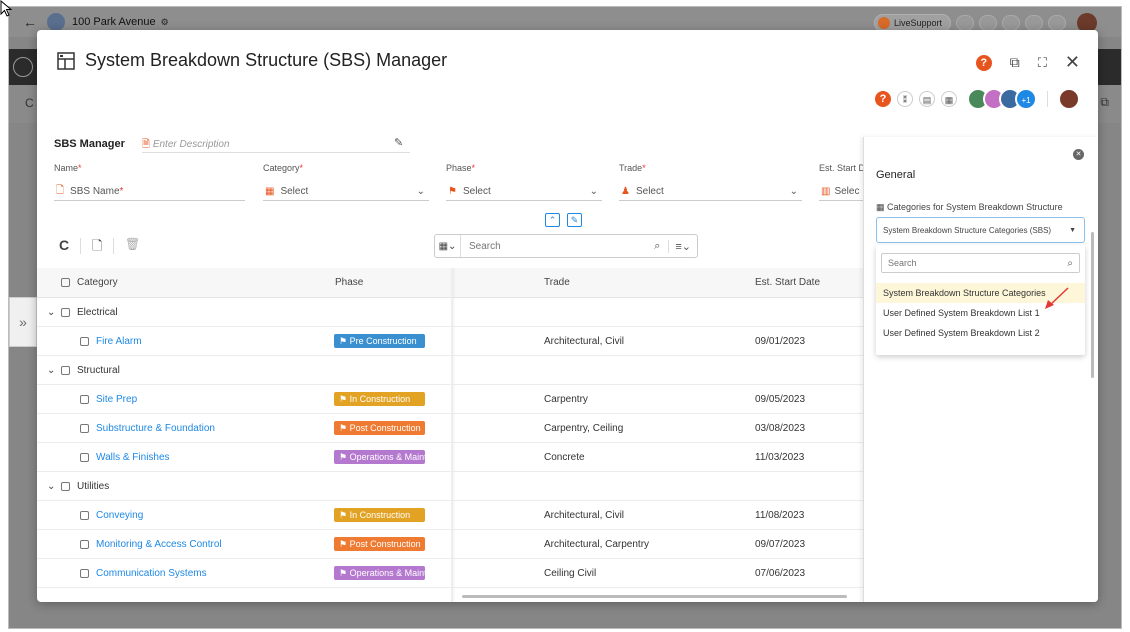  I want to click on live-support-icon, so click(883, 23).